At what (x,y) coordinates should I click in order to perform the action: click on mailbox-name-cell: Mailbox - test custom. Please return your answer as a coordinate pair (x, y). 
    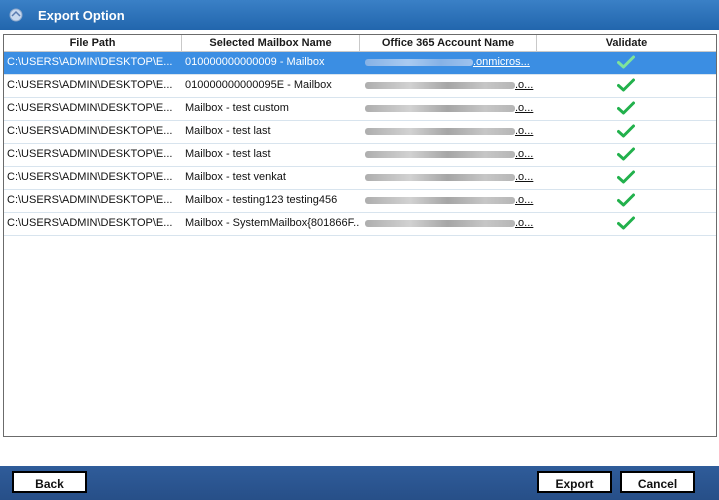
    Looking at the image, I should click on (237, 108).